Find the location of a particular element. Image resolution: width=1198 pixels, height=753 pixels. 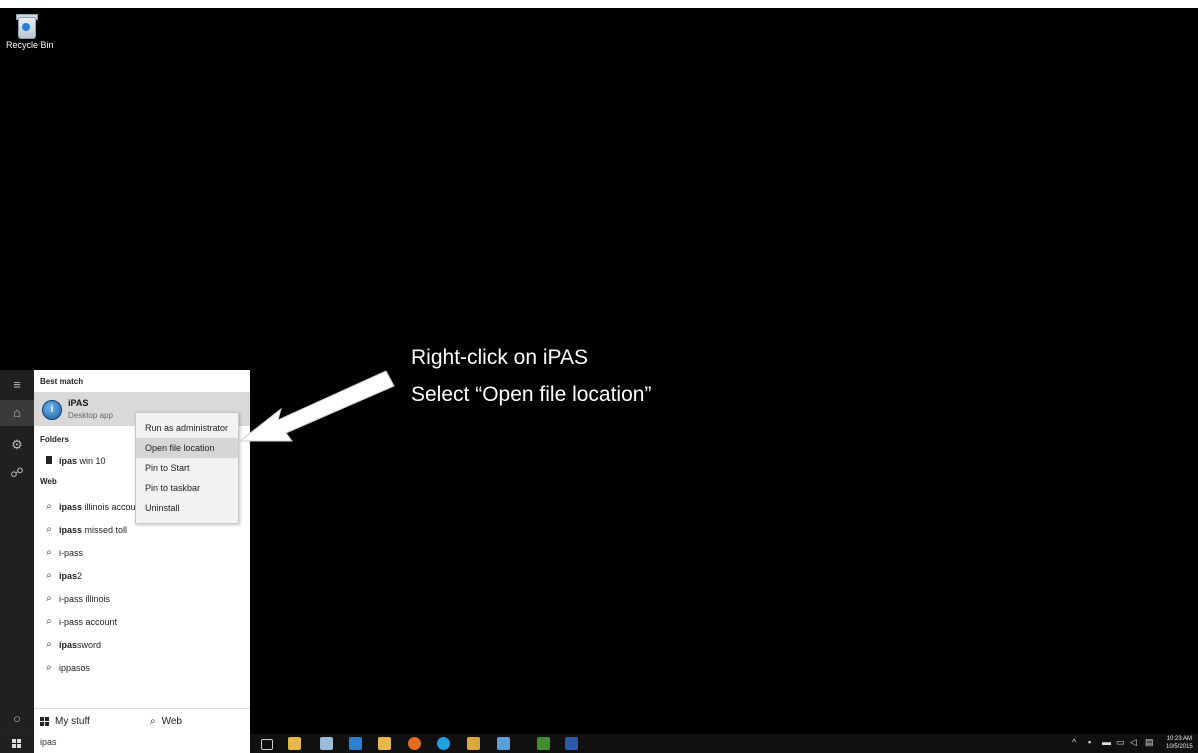

feedback-icon: ☍ is located at coordinates (17, 473).